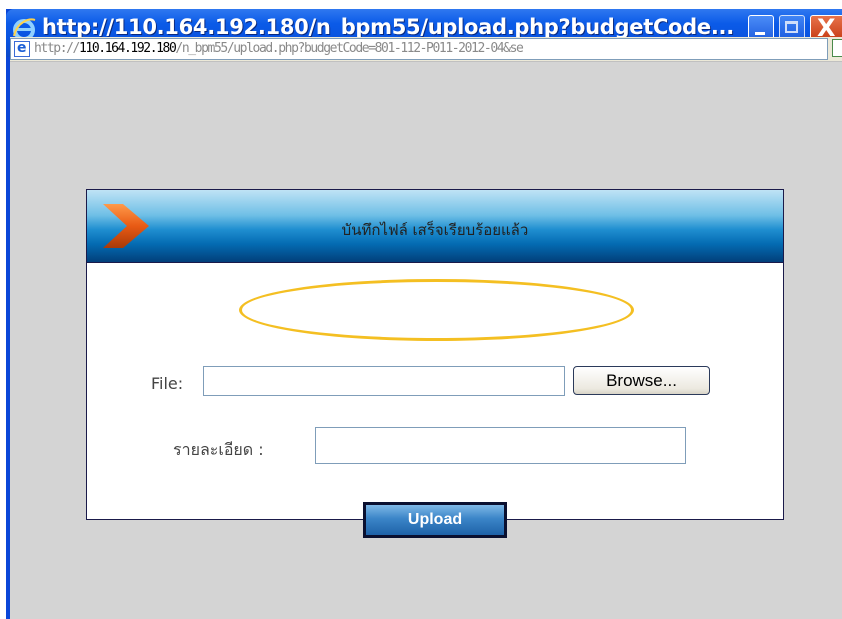 The height and width of the screenshot is (619, 842). Describe the element at coordinates (760, 33) in the screenshot. I see `minimize-icon` at that location.